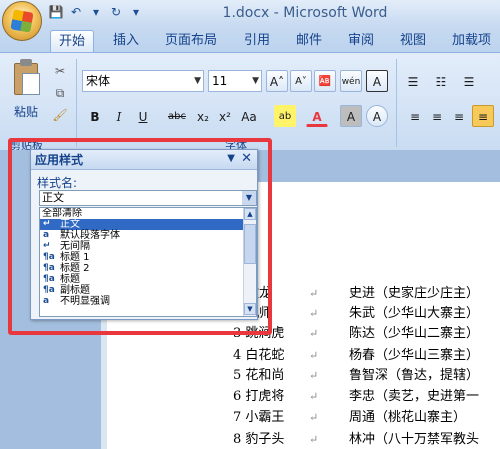 The image size is (500, 449). I want to click on font-size-combo: 11 ▼, so click(235, 81).